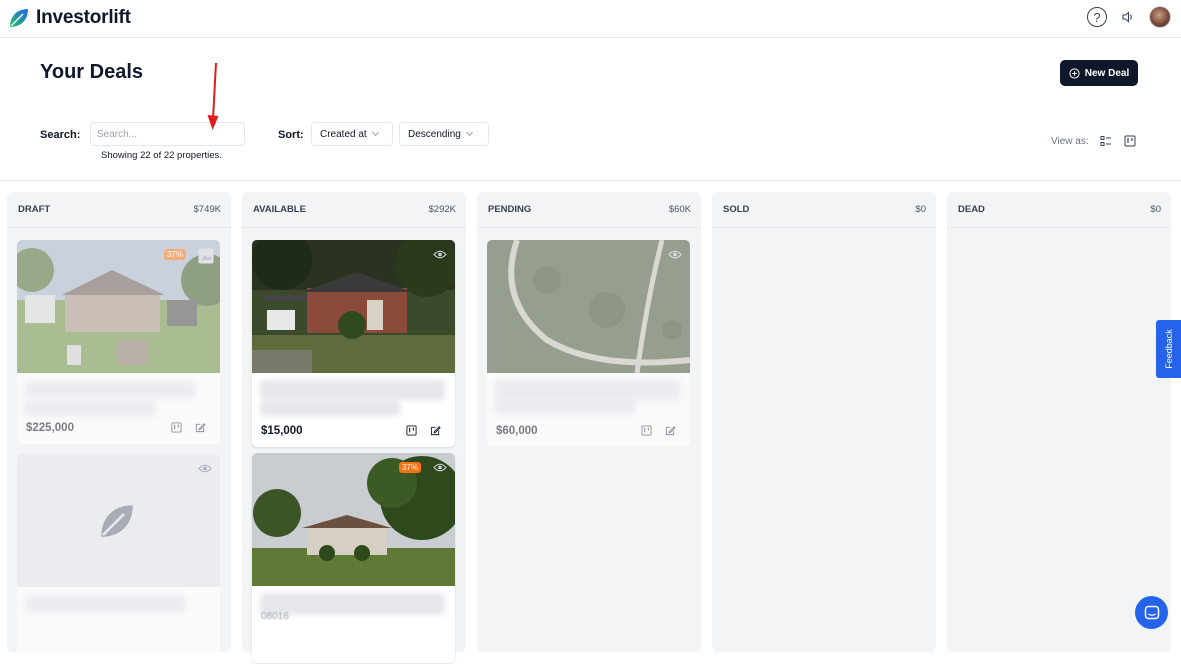  I want to click on chat-launcher, so click(1151, 612).